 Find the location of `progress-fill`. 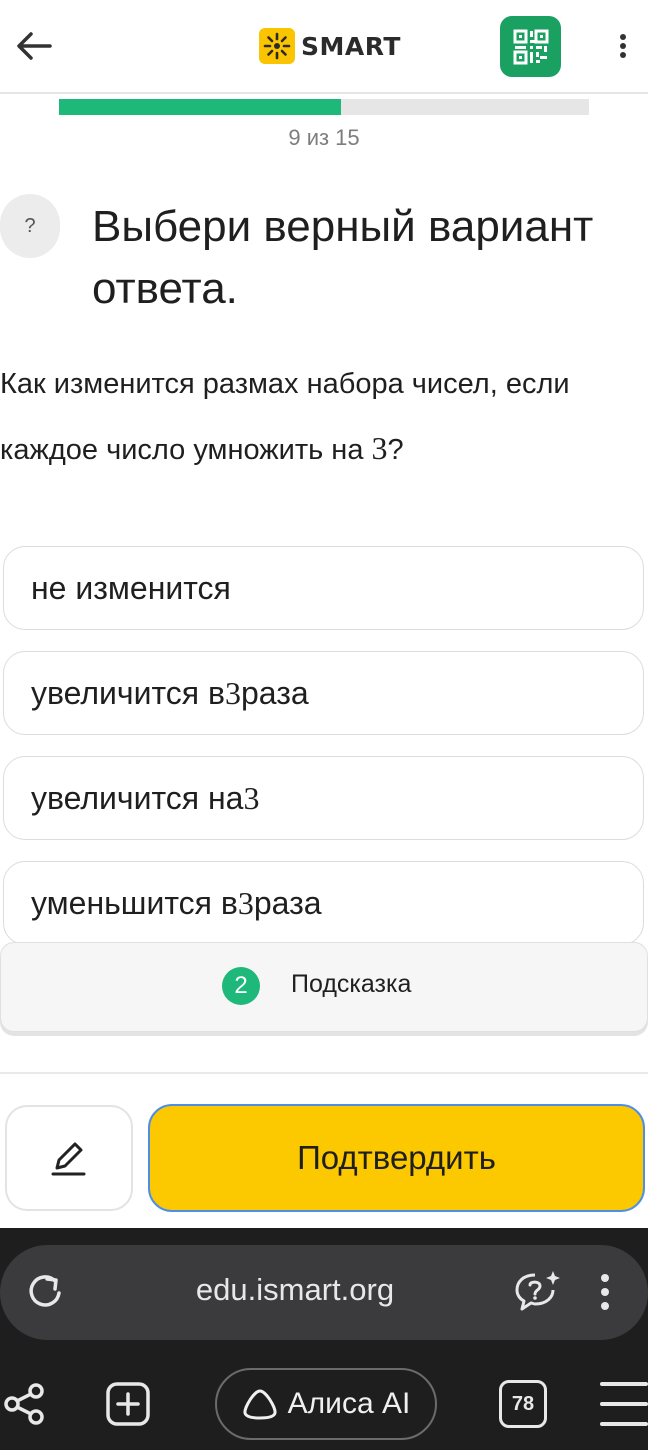

progress-fill is located at coordinates (200, 107).